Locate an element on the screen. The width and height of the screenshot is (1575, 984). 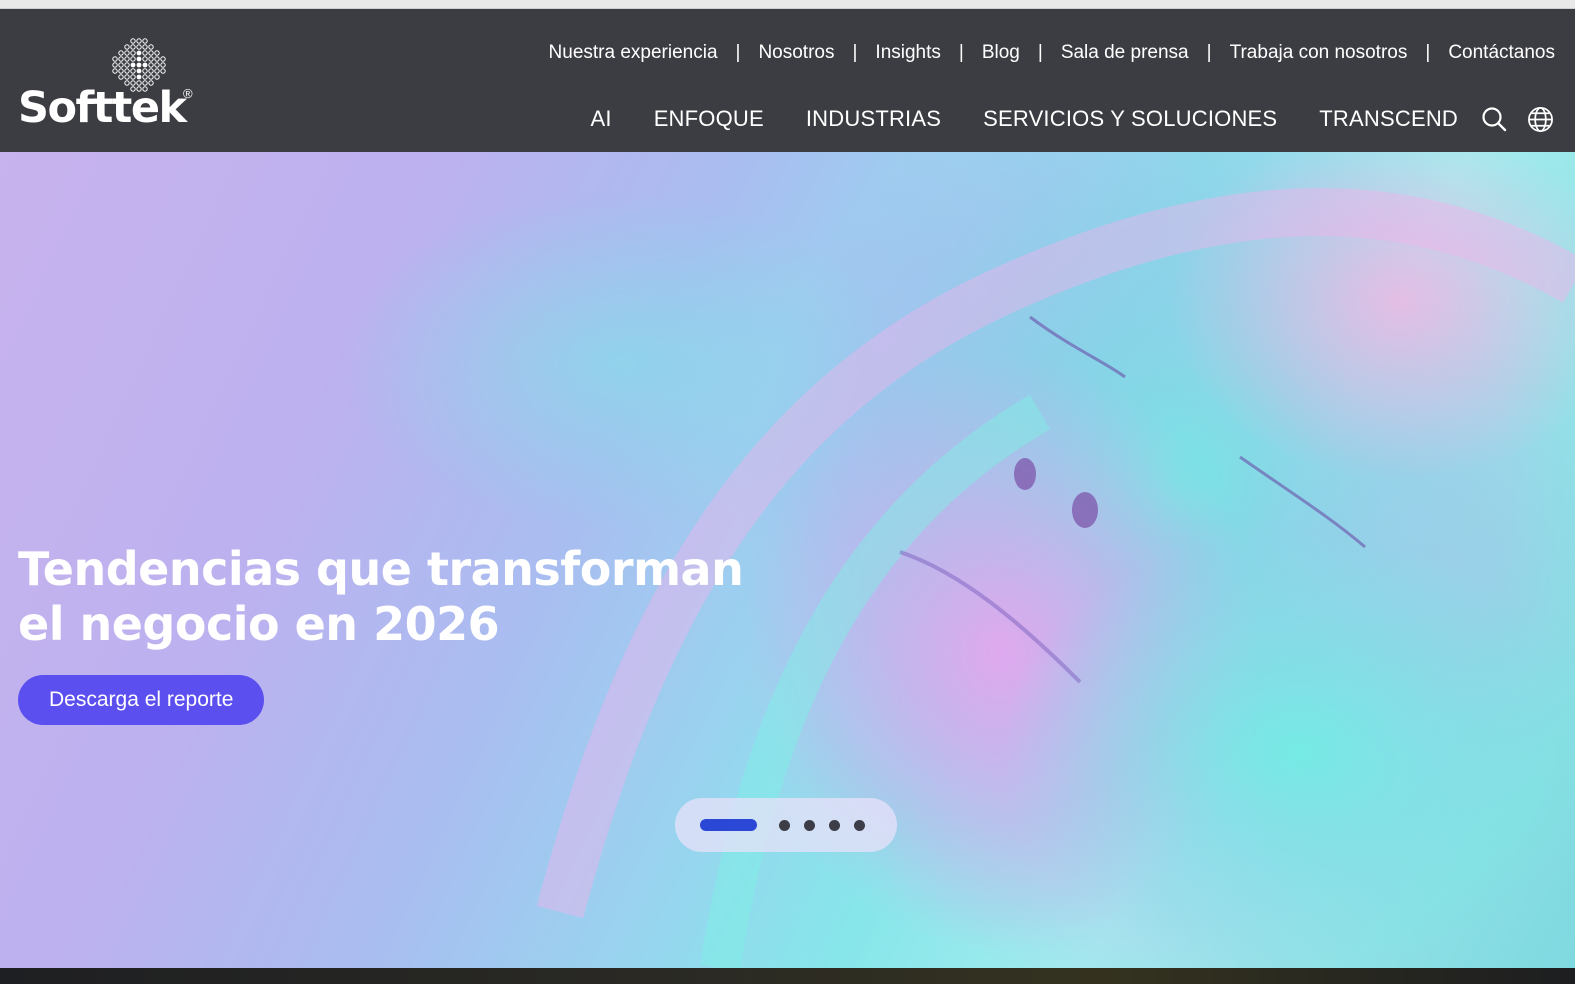
utility-link-nuestra-experiencia: Nuestra experiencia is located at coordinates (633, 53).